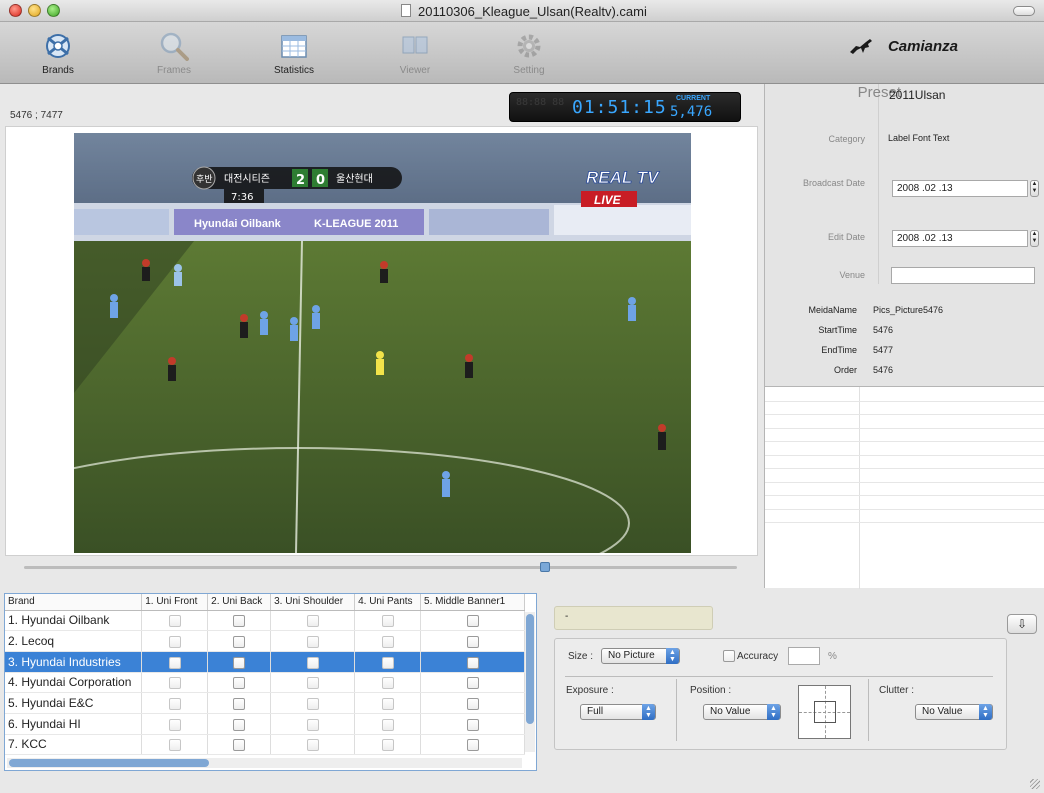 The height and width of the screenshot is (793, 1044). Describe the element at coordinates (204, 179) in the screenshot. I see `scoreboard-half: 후반` at that location.